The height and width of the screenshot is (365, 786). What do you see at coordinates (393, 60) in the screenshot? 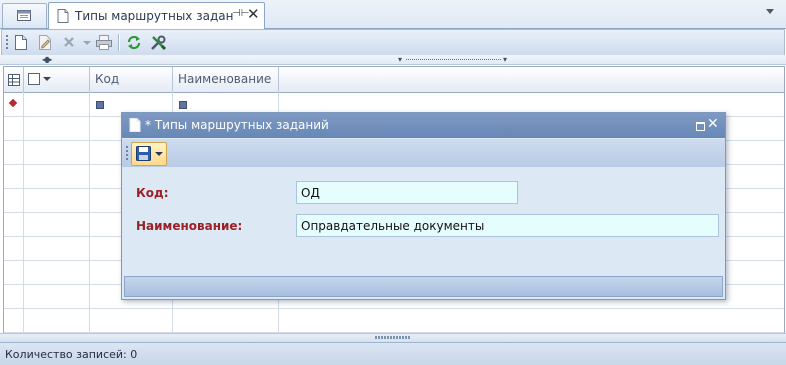
I see `column-splitter-bar: ◂▮▸ ▾ ▾` at bounding box center [393, 60].